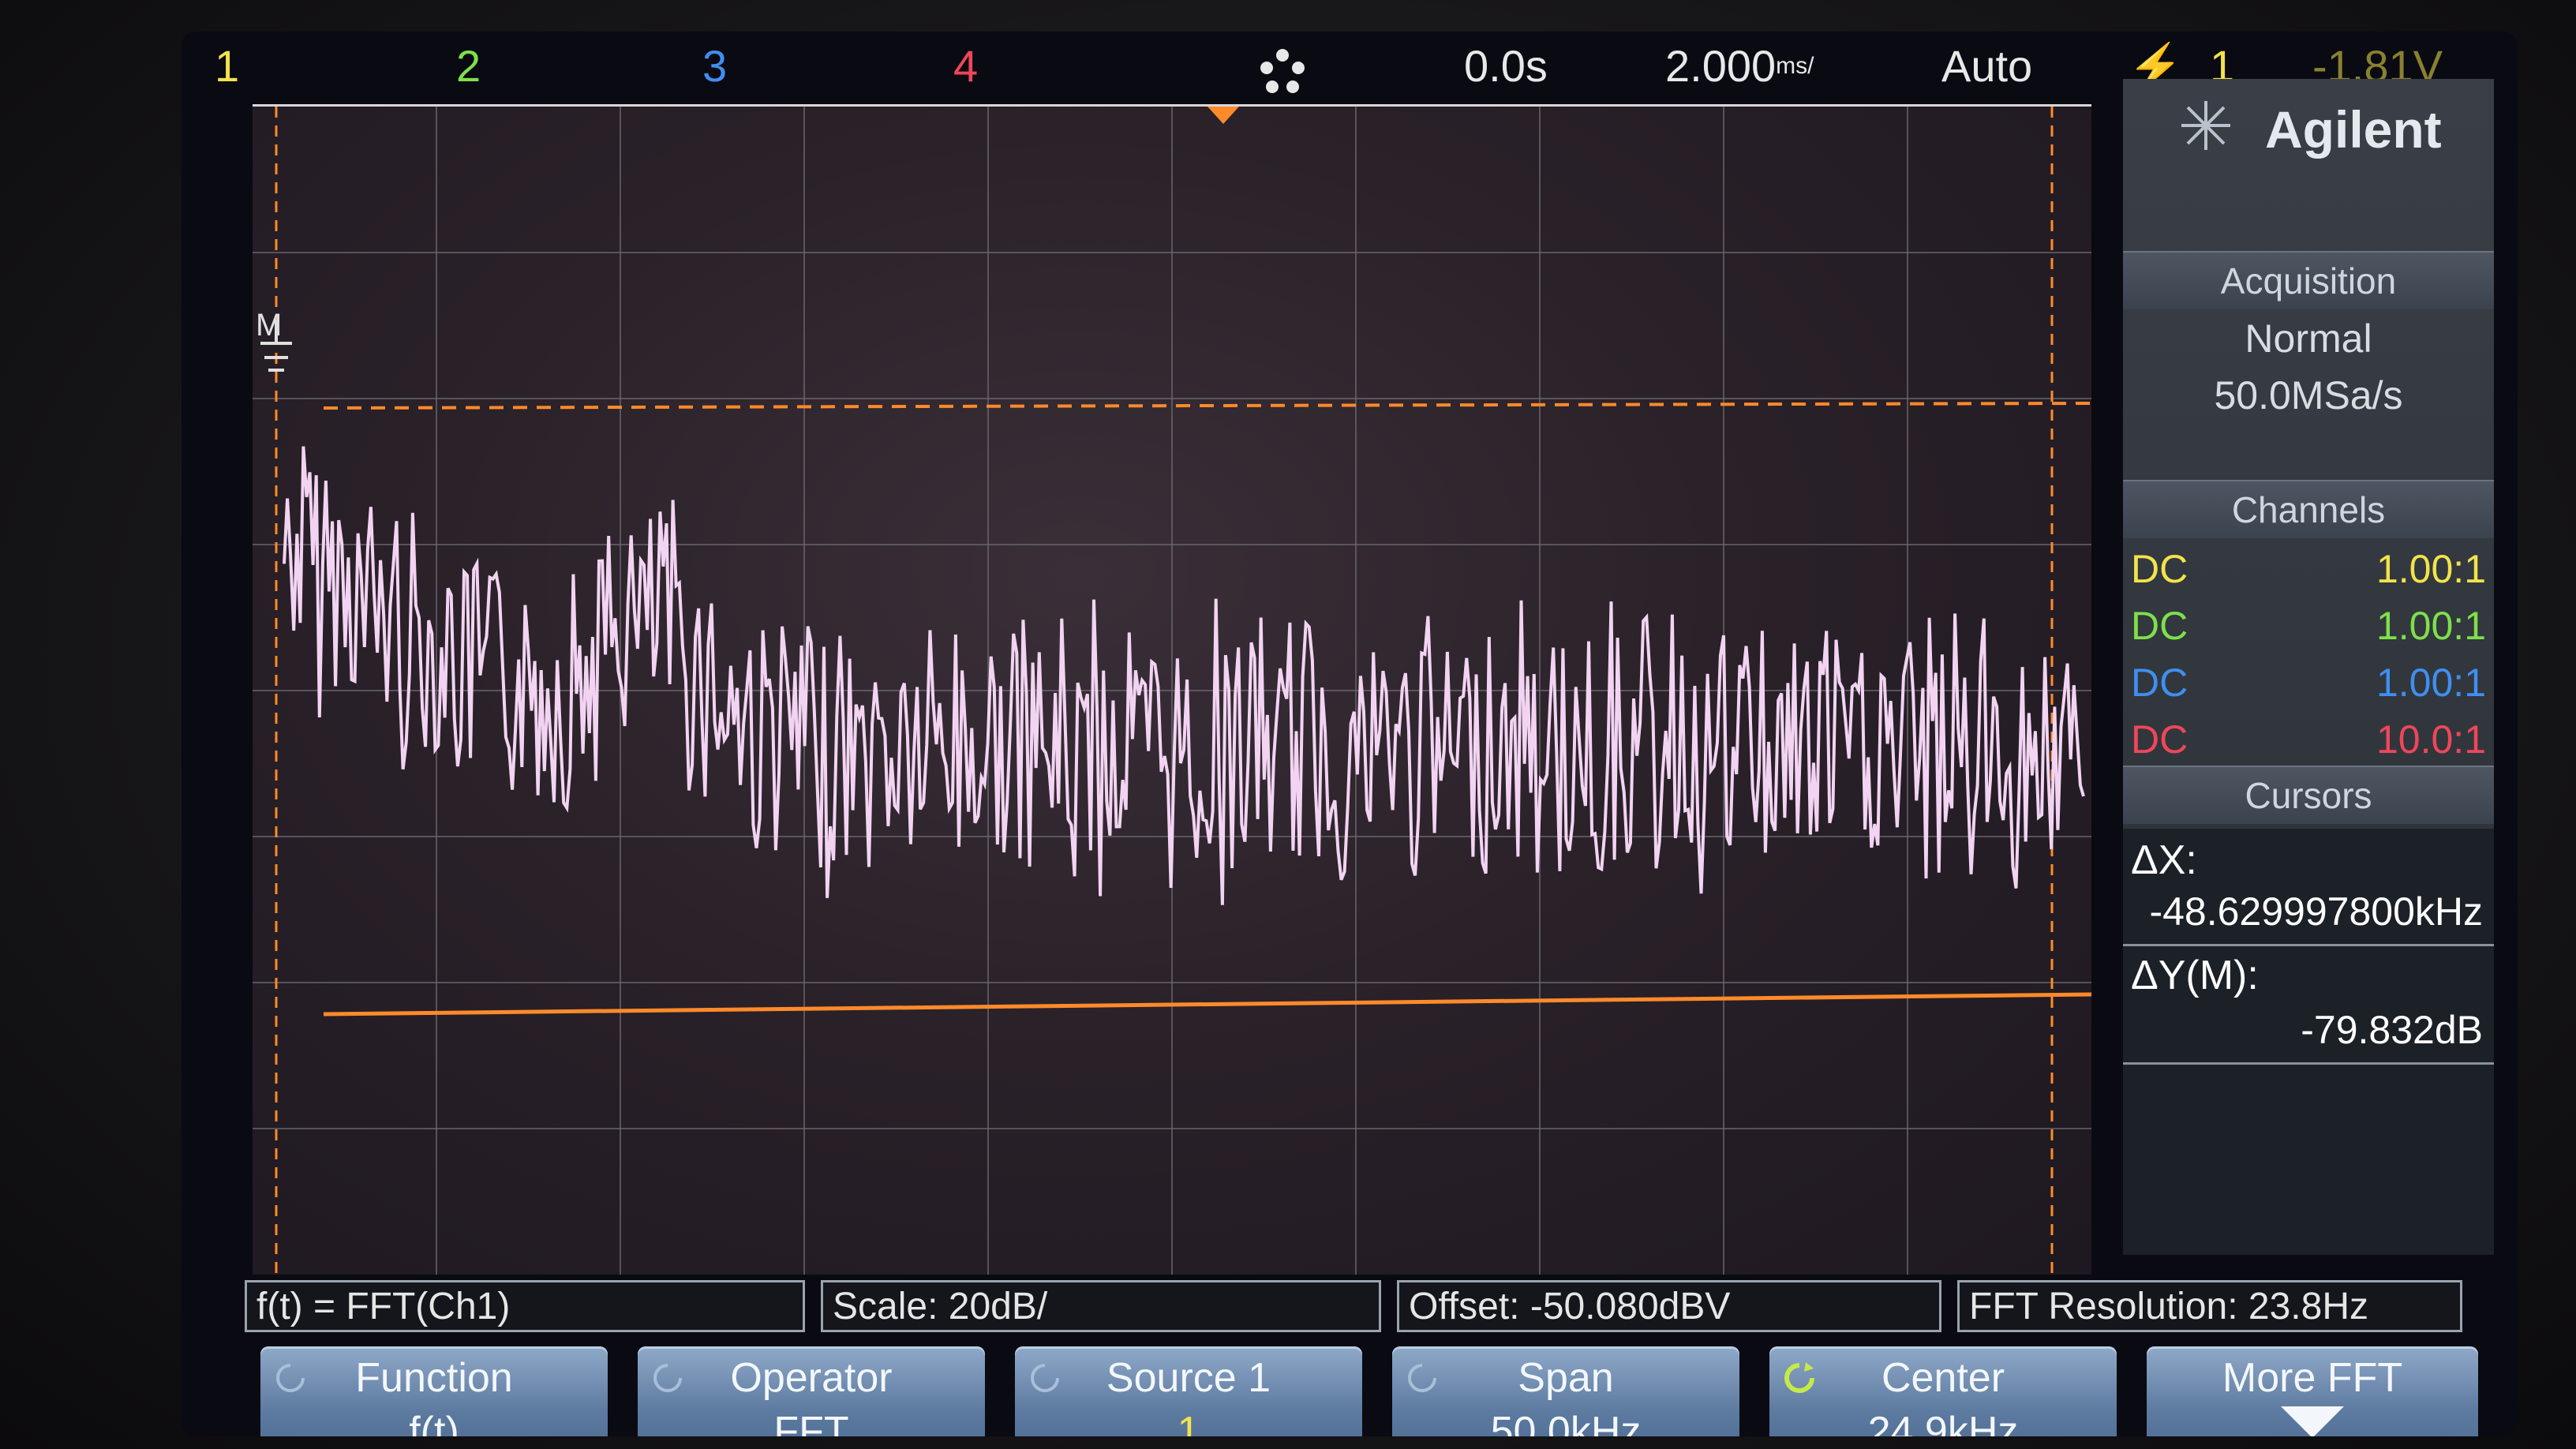 The height and width of the screenshot is (1449, 2576). Describe the element at coordinates (2312, 1421) in the screenshot. I see `arrow-down-icon` at that location.